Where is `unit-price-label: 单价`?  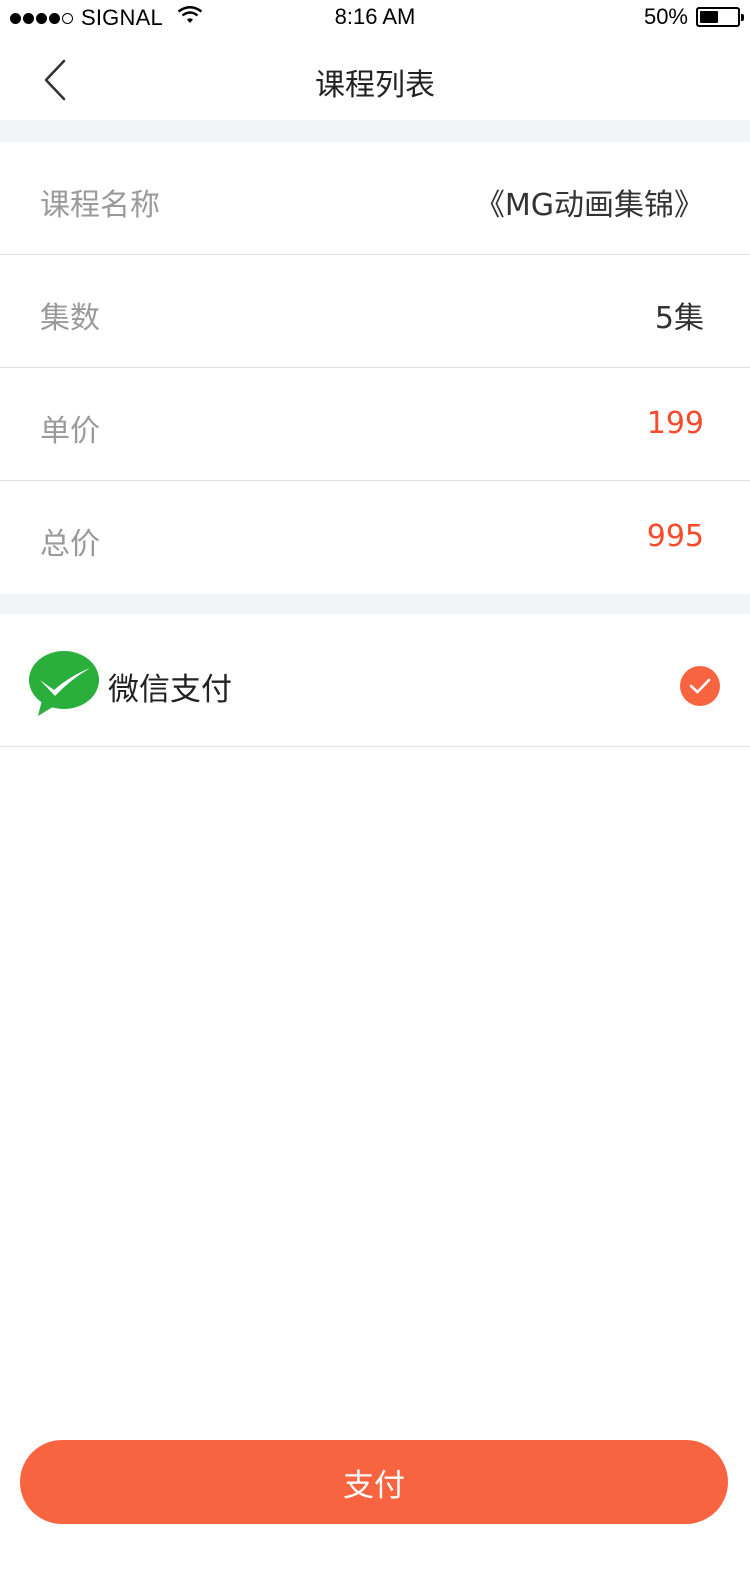 unit-price-label: 单价 is located at coordinates (70, 431).